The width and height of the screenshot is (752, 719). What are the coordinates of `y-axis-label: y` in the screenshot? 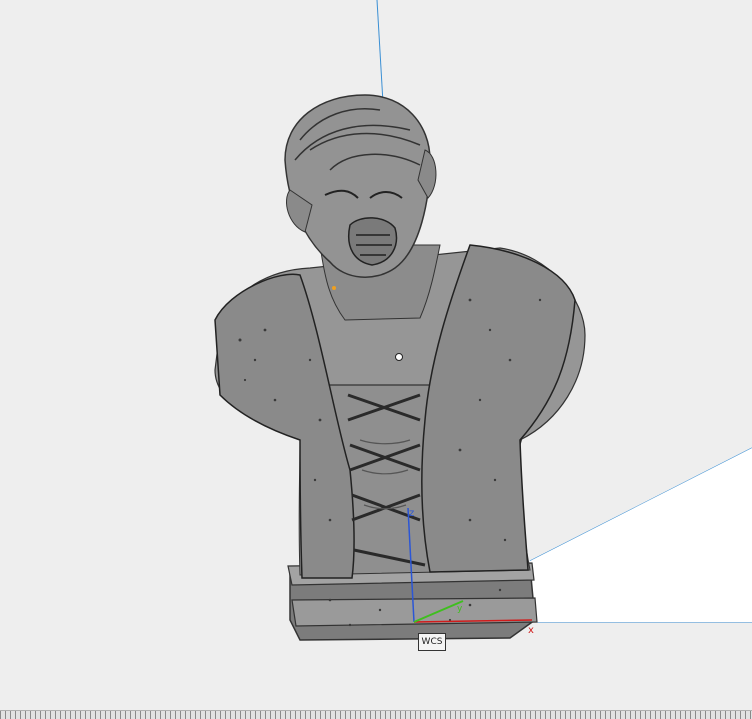 It's located at (460, 609).